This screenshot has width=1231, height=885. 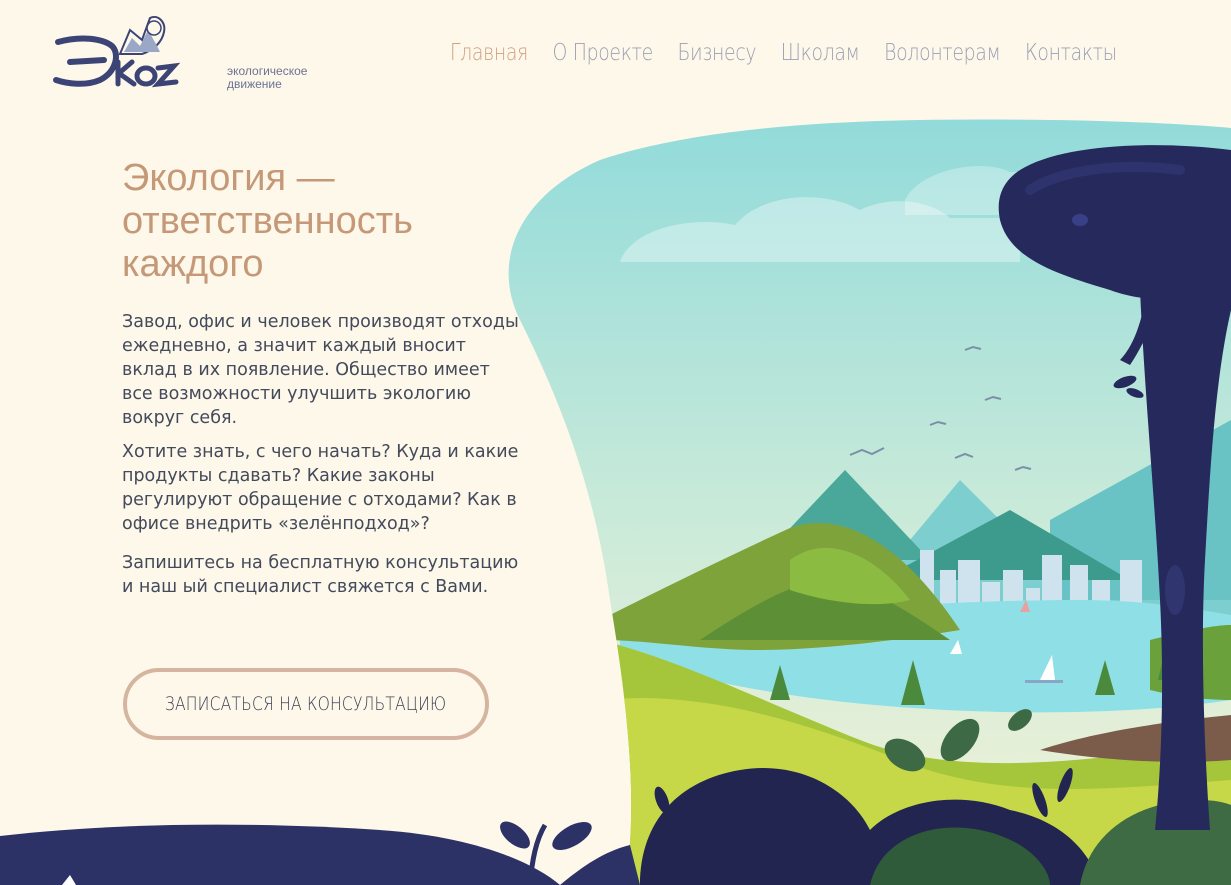 I want to click on logo-subtitle: экологическое движение, so click(x=267, y=78).